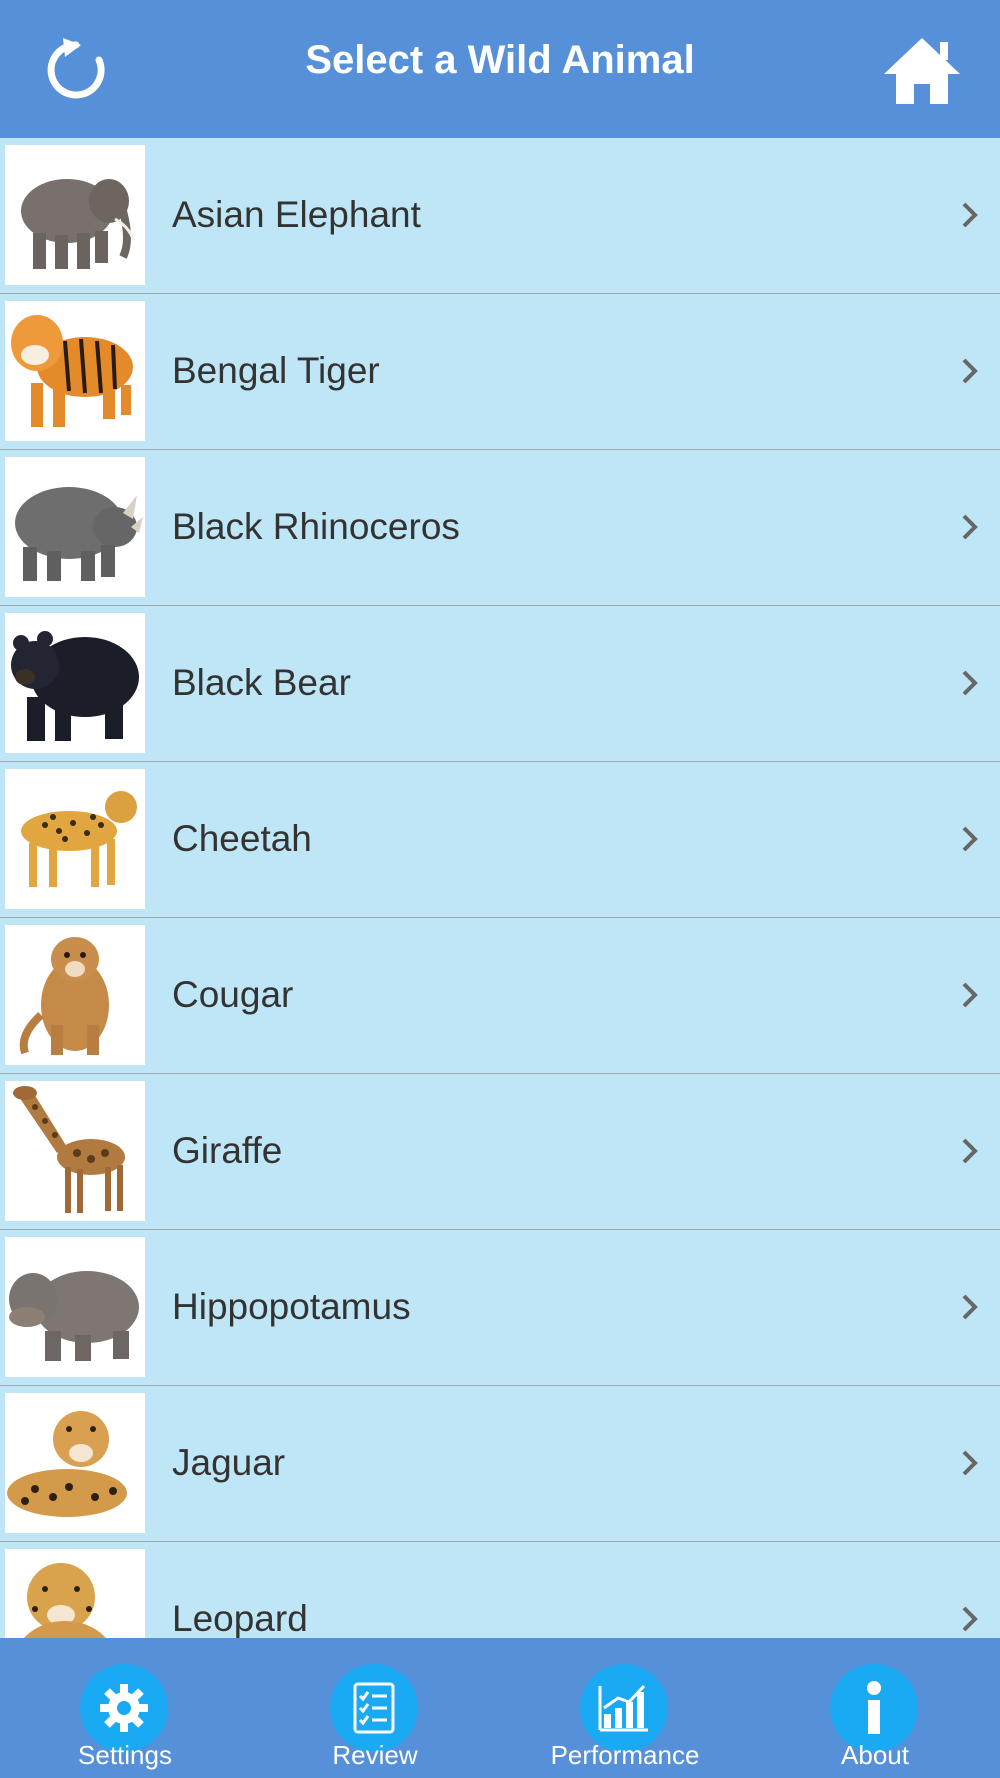 Image resolution: width=1000 pixels, height=1778 pixels. Describe the element at coordinates (500, 1308) in the screenshot. I see `list-item-hippopotamus: Hippopotamus` at that location.